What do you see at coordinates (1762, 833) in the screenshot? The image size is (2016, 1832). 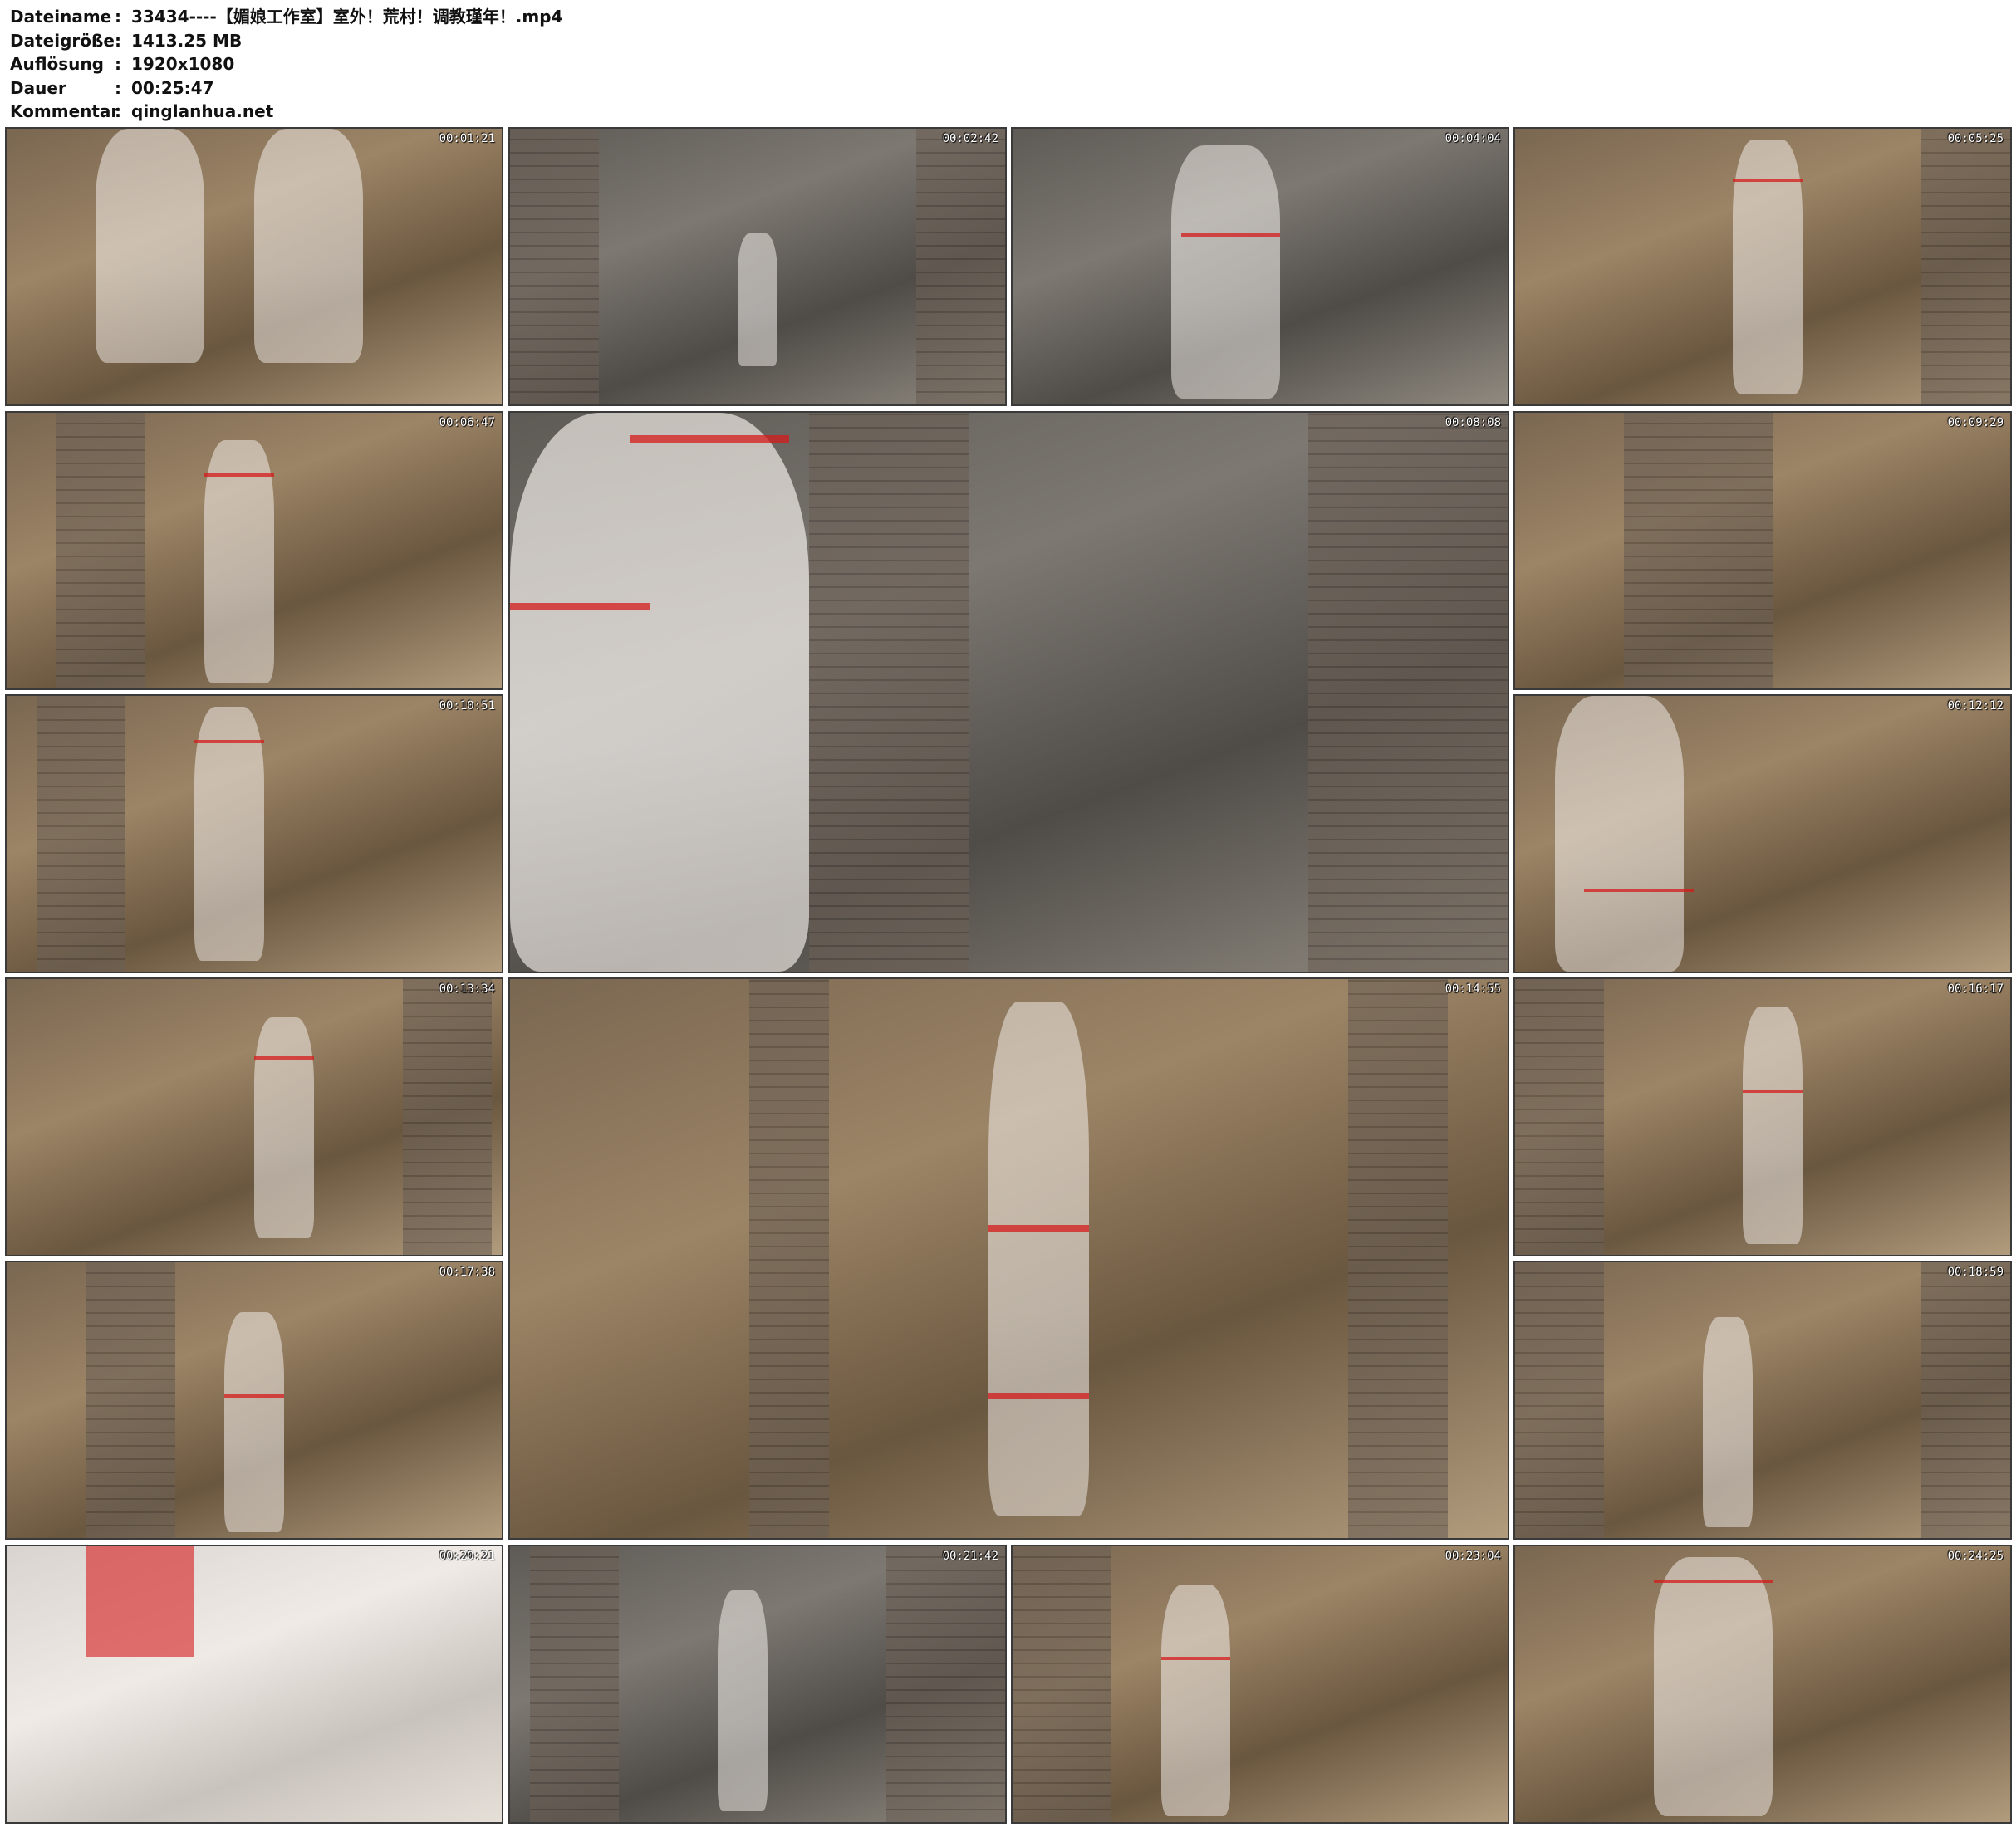 I see `thumbnail-frame: 00:12:12` at bounding box center [1762, 833].